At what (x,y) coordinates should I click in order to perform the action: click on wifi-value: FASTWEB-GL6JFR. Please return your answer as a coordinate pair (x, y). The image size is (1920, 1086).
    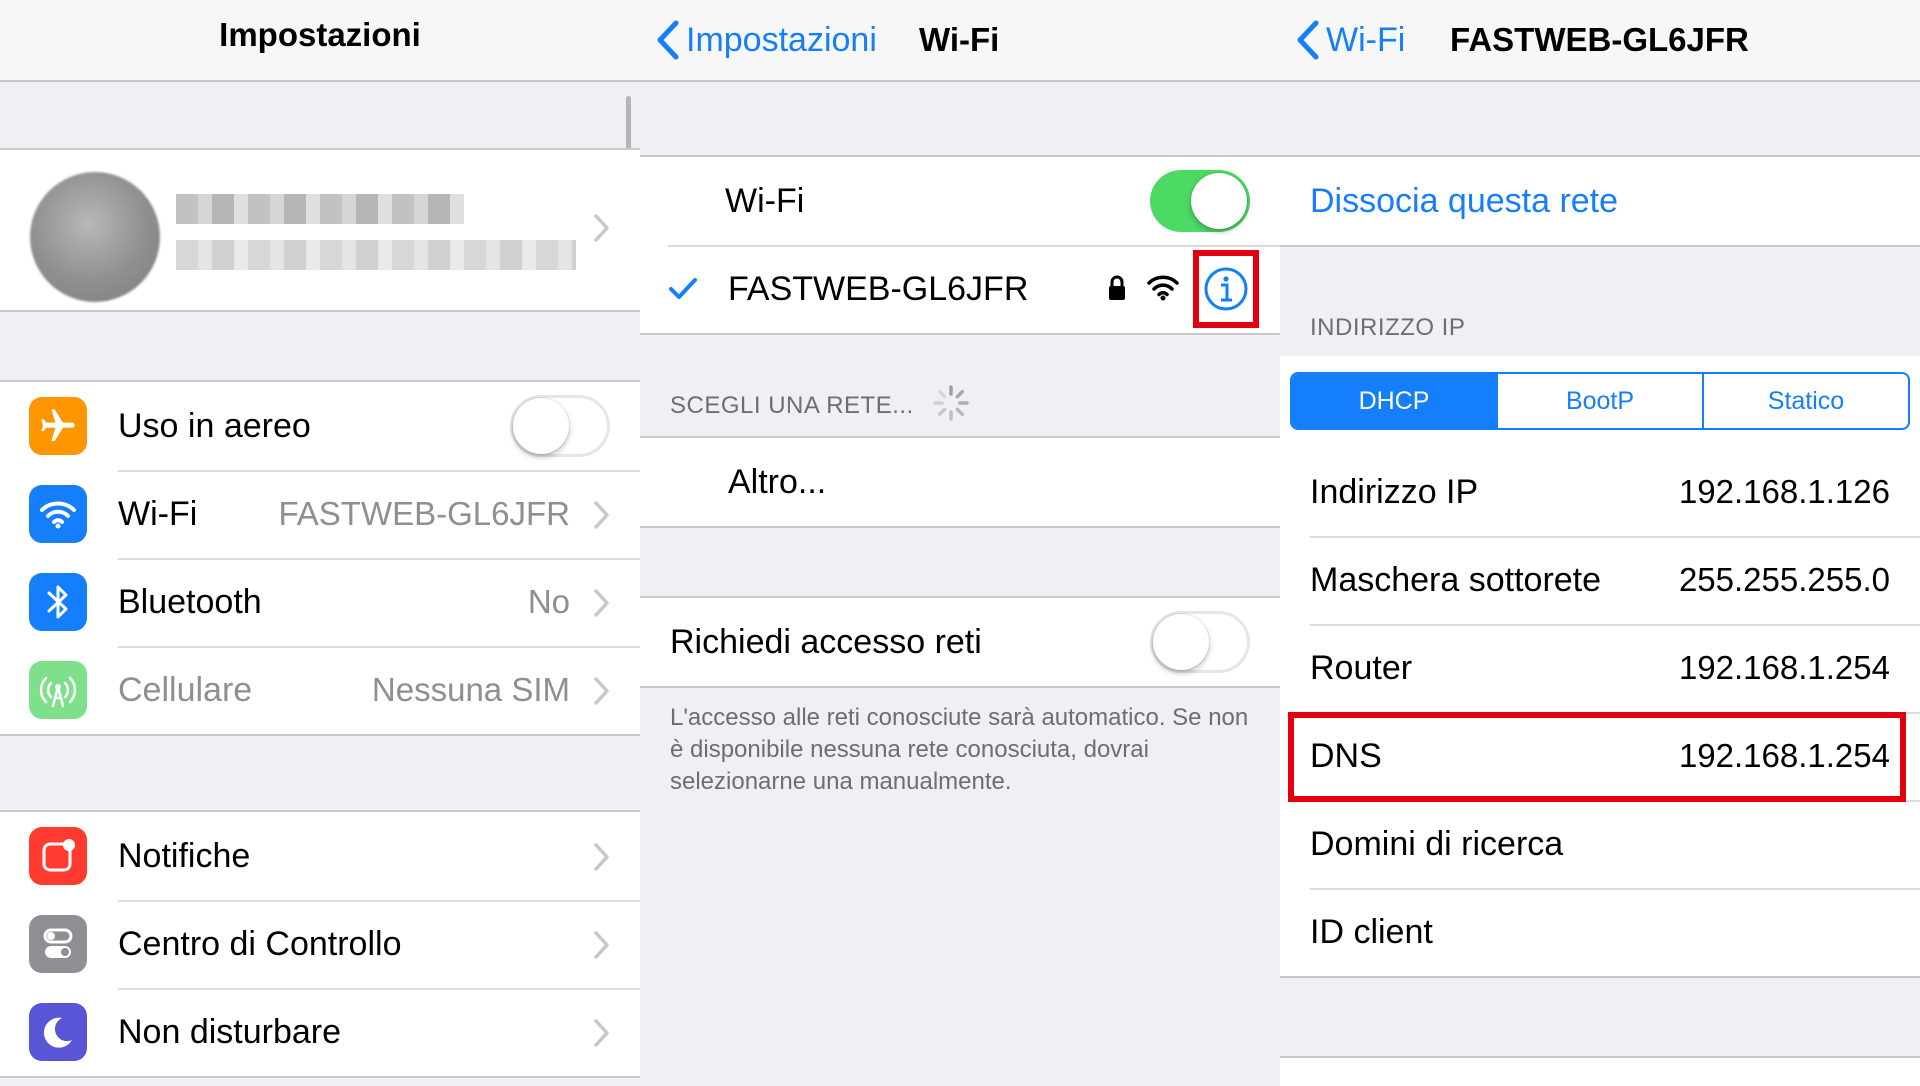
    Looking at the image, I should click on (424, 513).